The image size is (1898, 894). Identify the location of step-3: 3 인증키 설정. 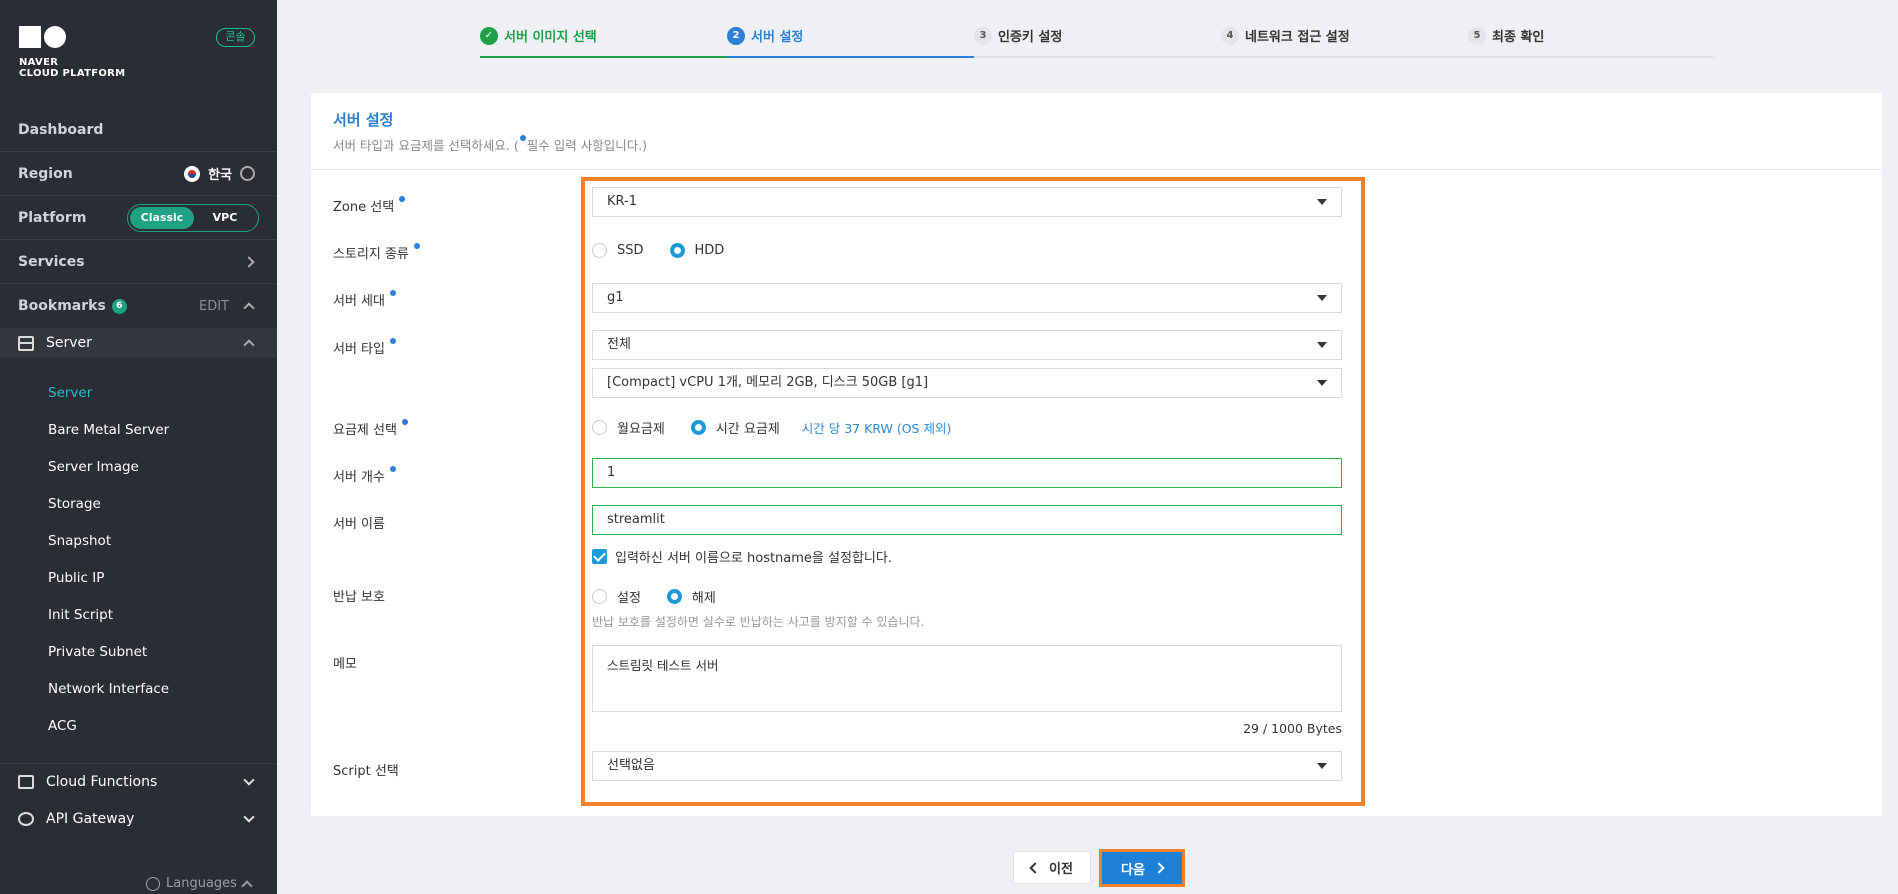
(1018, 35).